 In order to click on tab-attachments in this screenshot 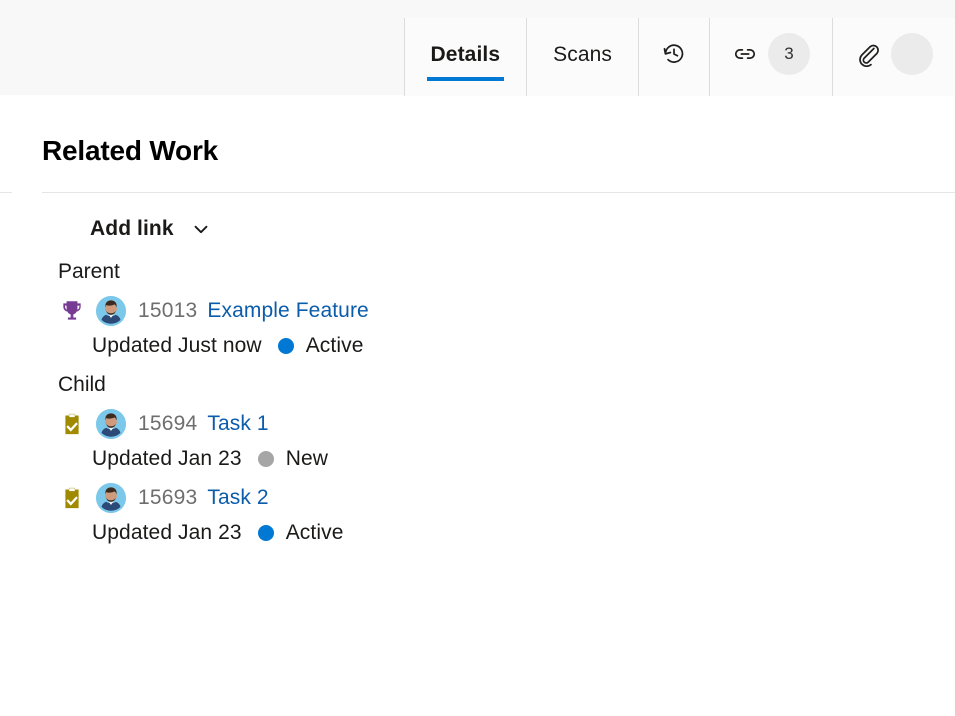, I will do `click(893, 57)`.